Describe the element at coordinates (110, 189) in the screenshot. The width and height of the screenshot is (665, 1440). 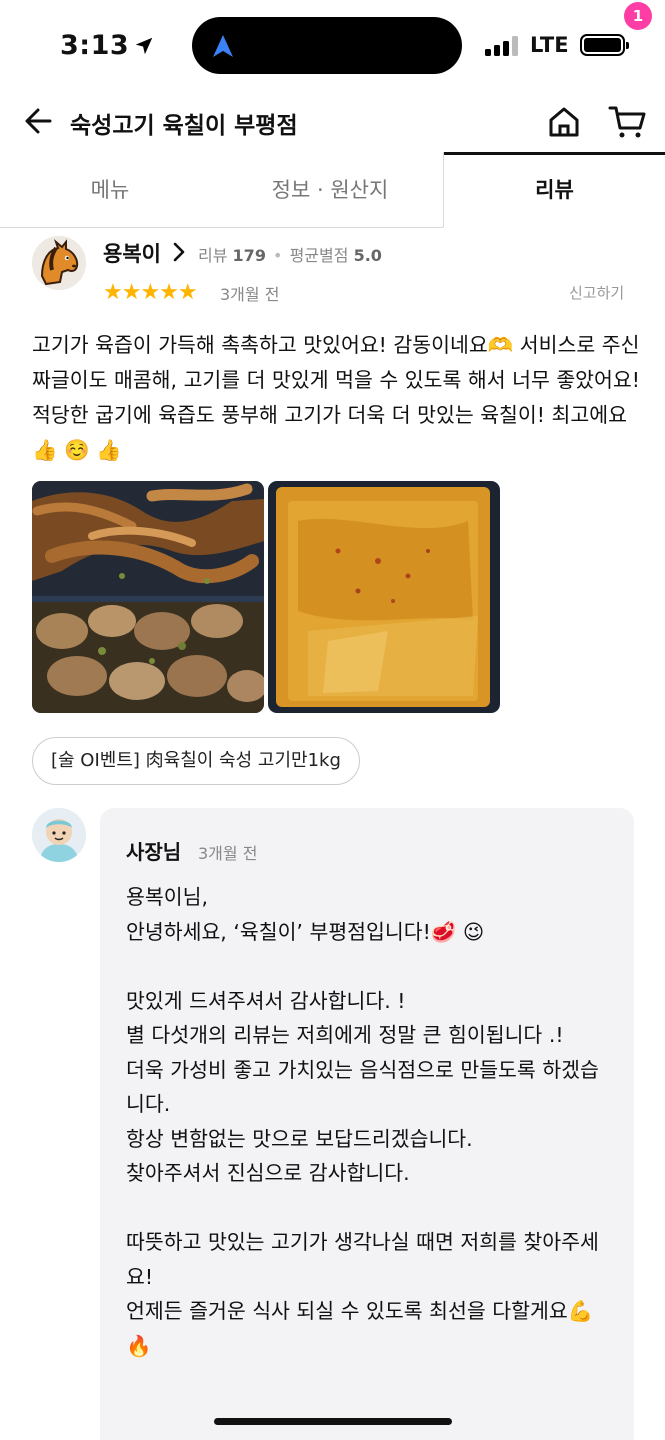
I see `tab-menu: 메뉴` at that location.